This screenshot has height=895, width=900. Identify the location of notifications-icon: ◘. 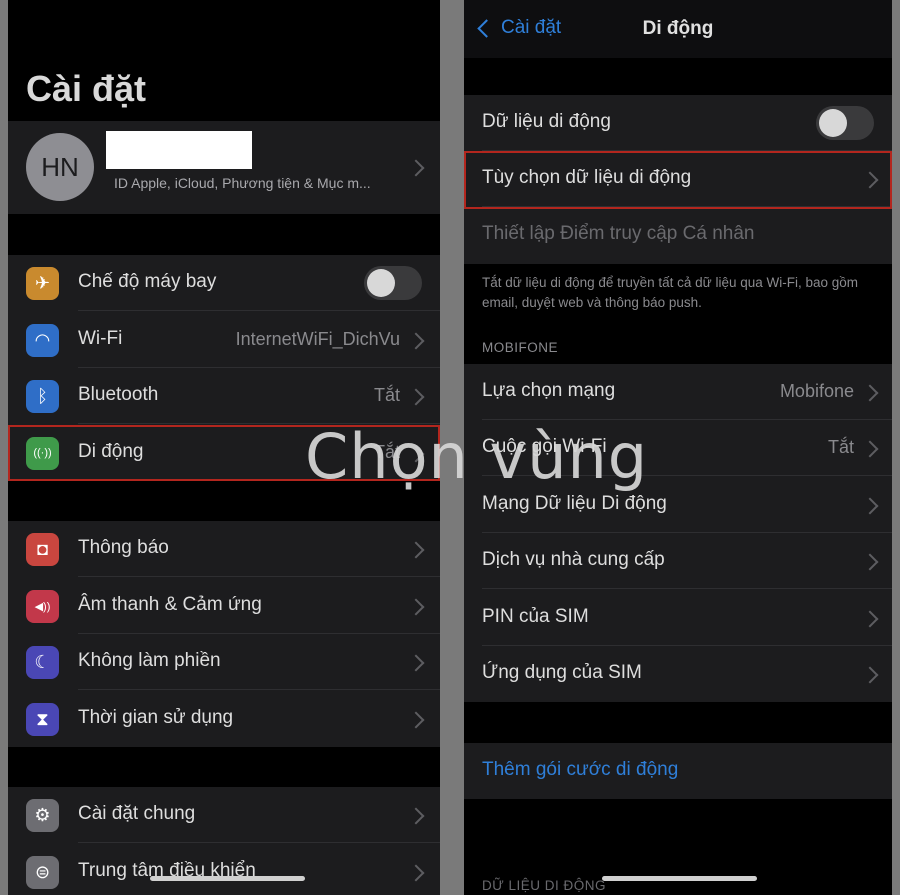
(42, 549).